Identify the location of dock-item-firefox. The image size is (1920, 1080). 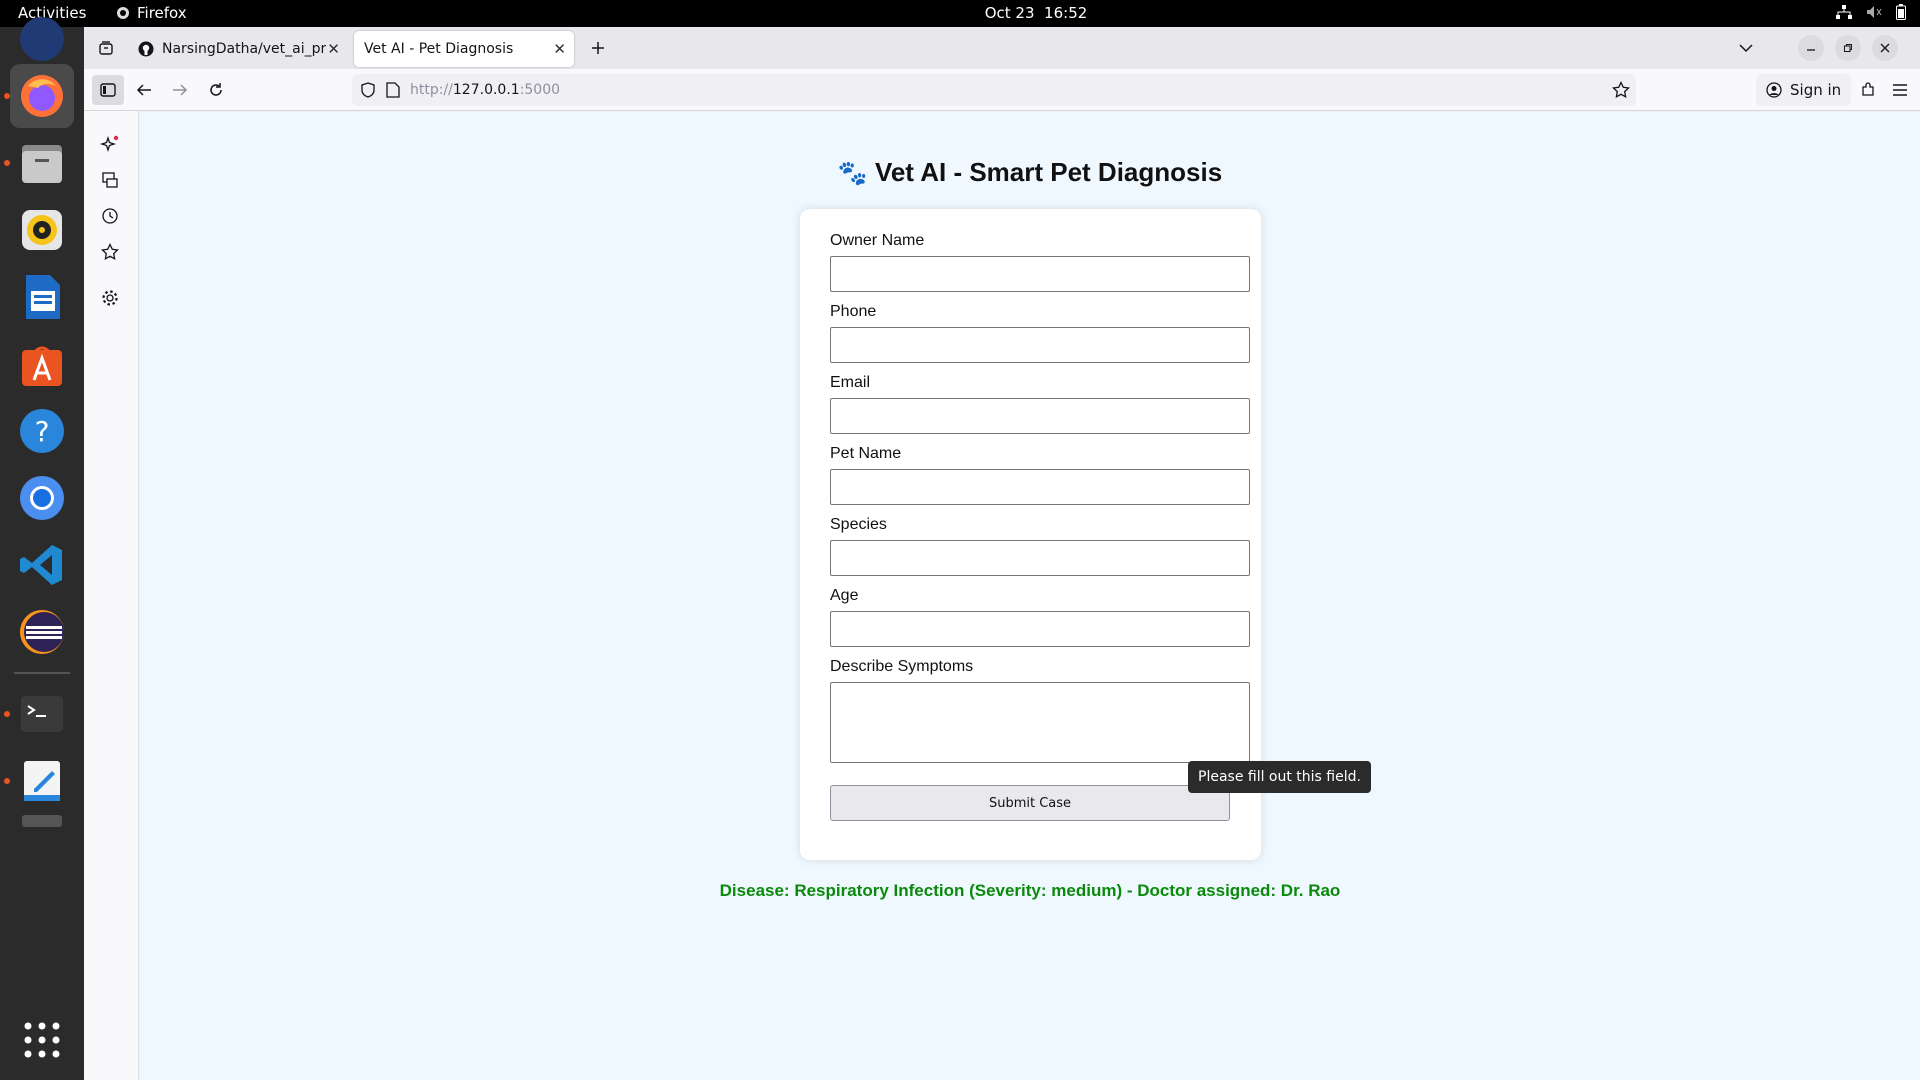
(42, 96).